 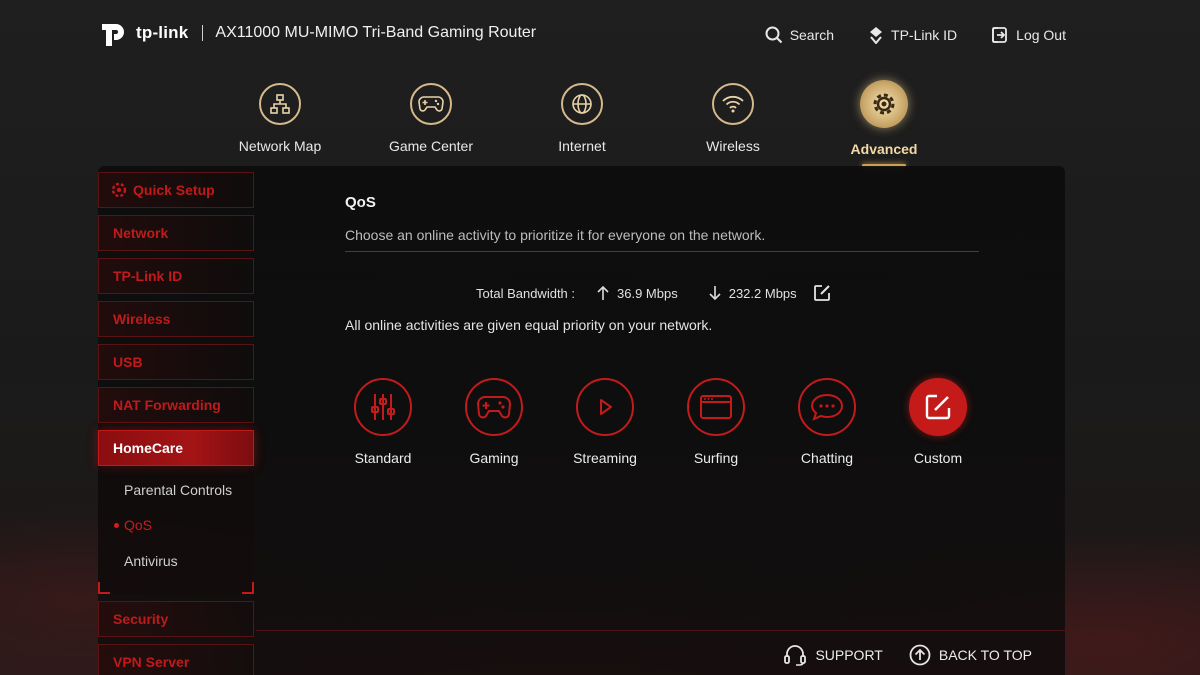 I want to click on upload-value: 36.9 Mbps, so click(x=647, y=293).